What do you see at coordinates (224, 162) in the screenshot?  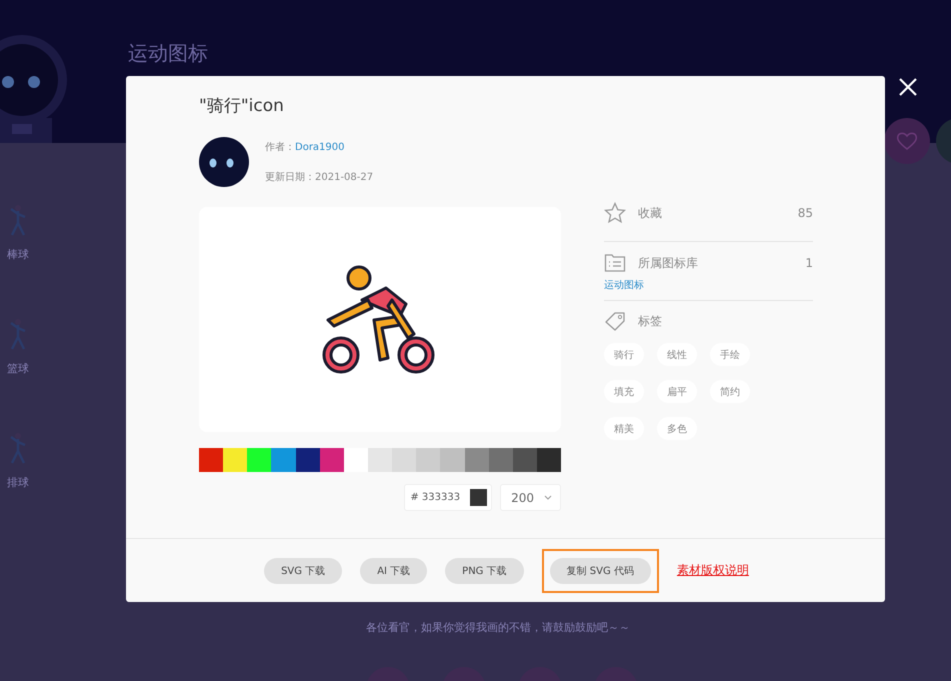 I see `avatar` at bounding box center [224, 162].